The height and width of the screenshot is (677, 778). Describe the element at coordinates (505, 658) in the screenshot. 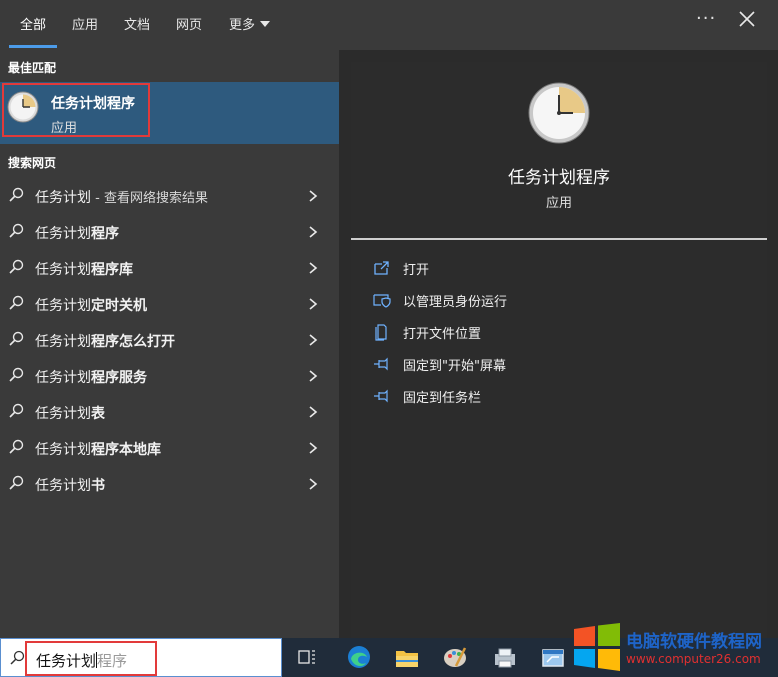

I see `printer-app-icon` at that location.